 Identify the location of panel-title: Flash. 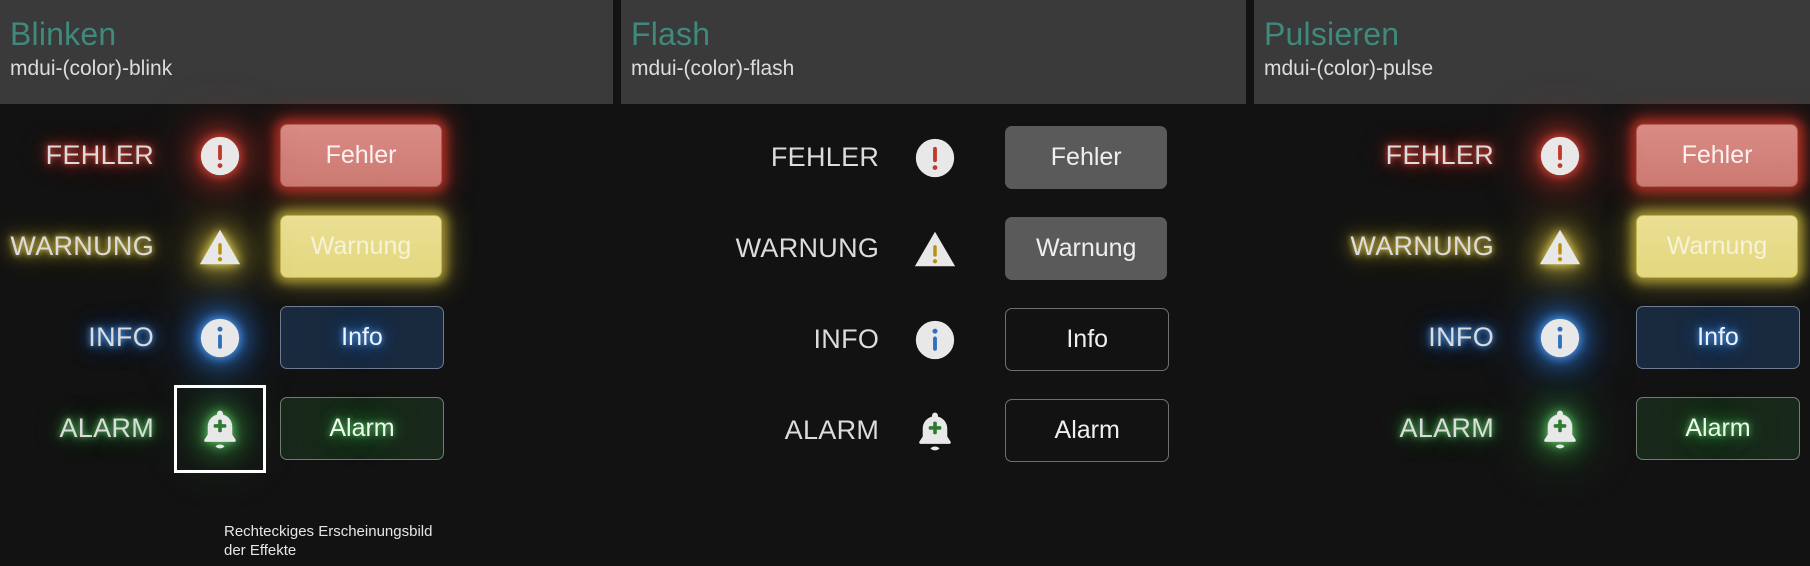
(671, 34).